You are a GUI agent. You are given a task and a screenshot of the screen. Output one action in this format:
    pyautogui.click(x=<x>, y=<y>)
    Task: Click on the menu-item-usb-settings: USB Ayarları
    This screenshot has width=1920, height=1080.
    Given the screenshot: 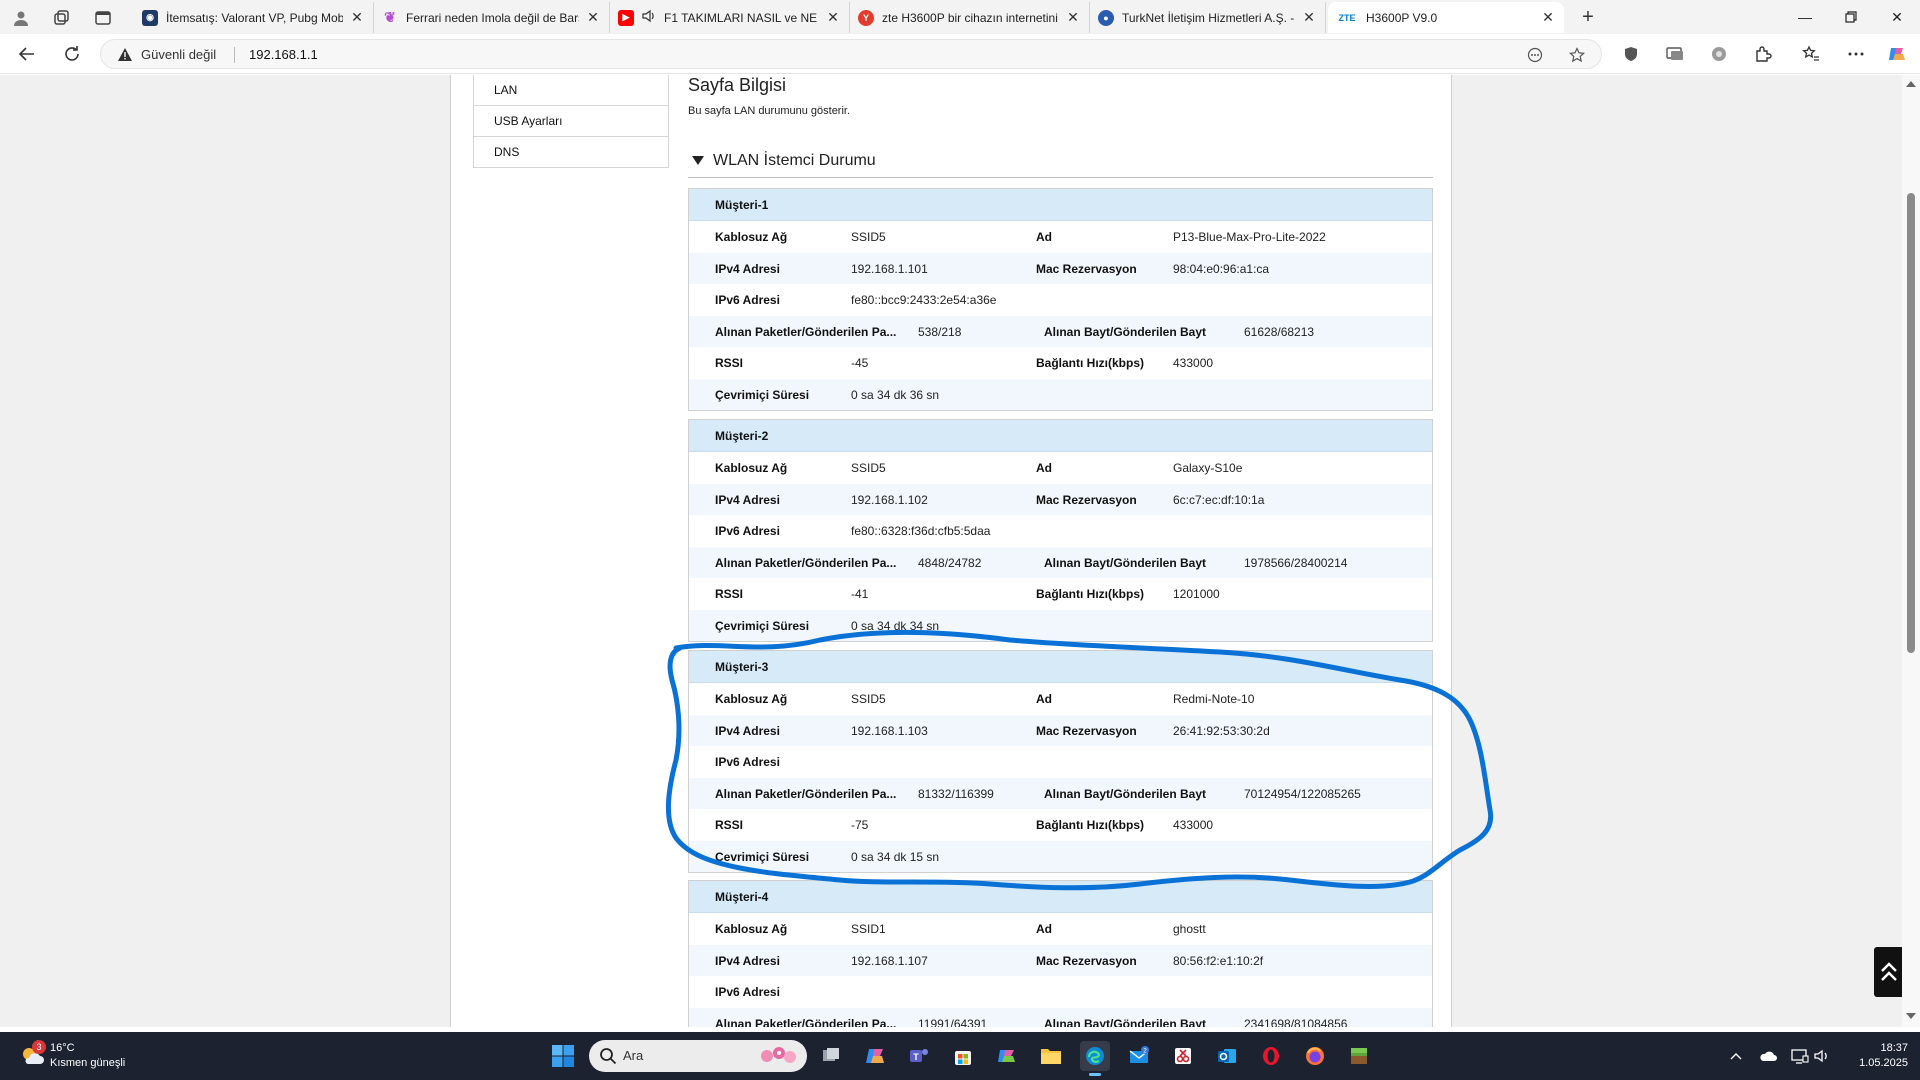 What is the action you would take?
    pyautogui.click(x=571, y=121)
    